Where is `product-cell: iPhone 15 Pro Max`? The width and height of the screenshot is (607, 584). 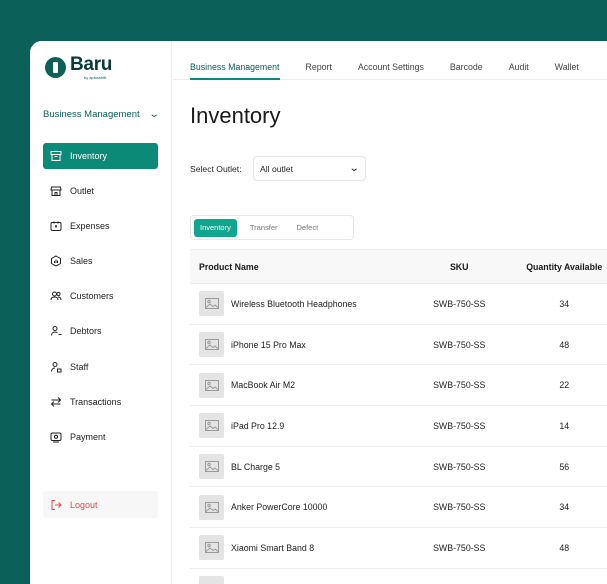
product-cell: iPhone 15 Pro Max is located at coordinates (300, 345).